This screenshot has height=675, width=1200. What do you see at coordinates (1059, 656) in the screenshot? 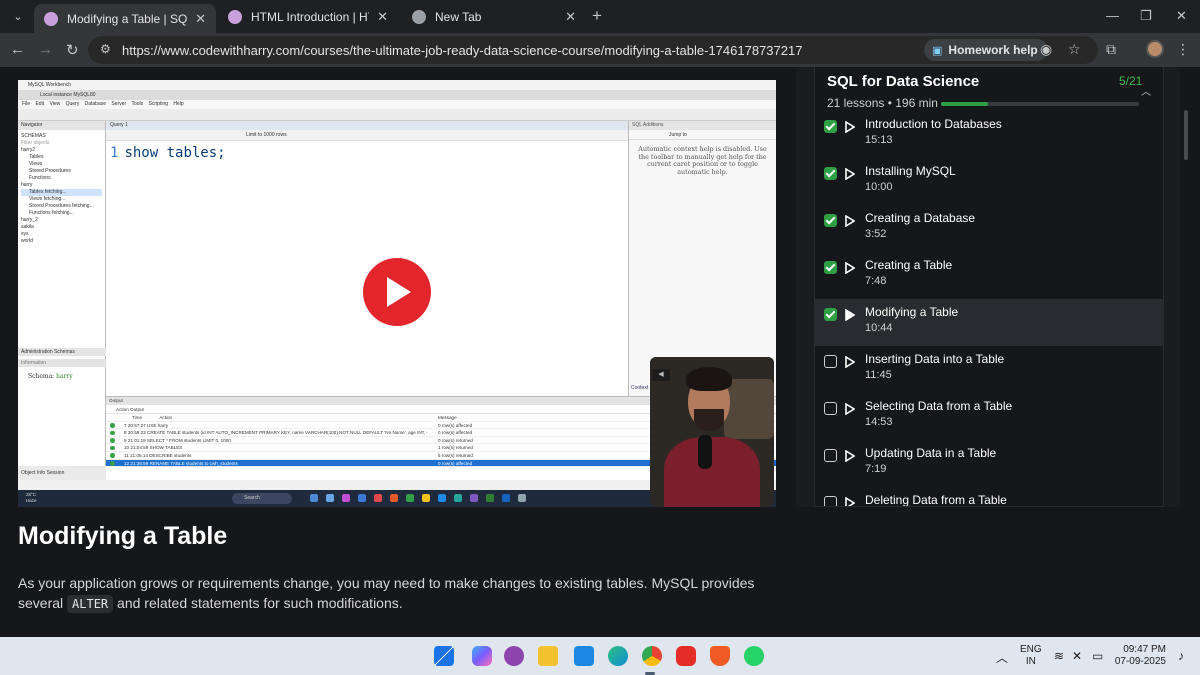
I see `wifi-icon: ≋` at bounding box center [1059, 656].